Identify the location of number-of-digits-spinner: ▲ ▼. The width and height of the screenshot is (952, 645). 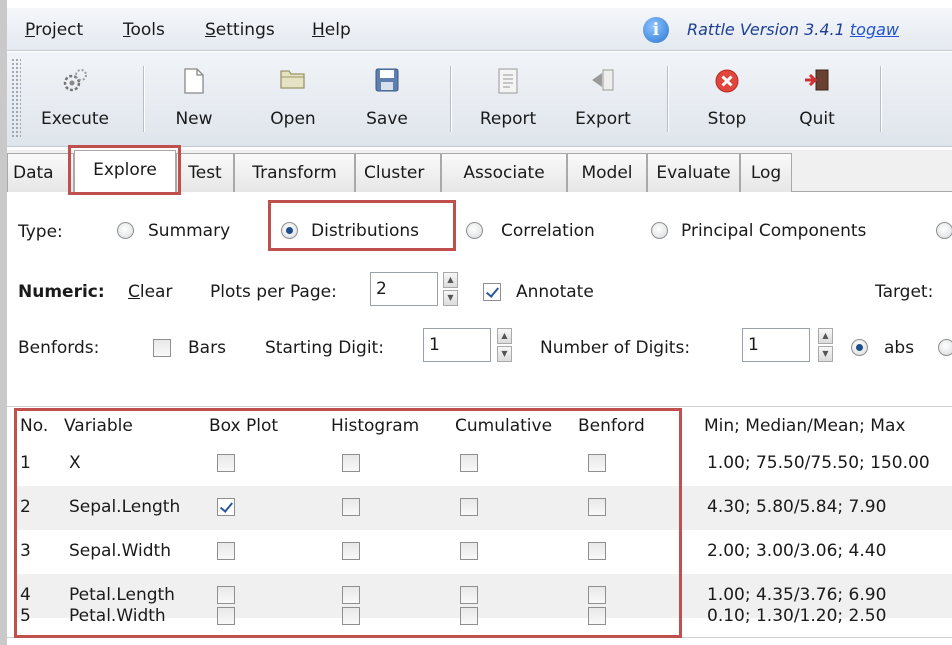
(825, 345).